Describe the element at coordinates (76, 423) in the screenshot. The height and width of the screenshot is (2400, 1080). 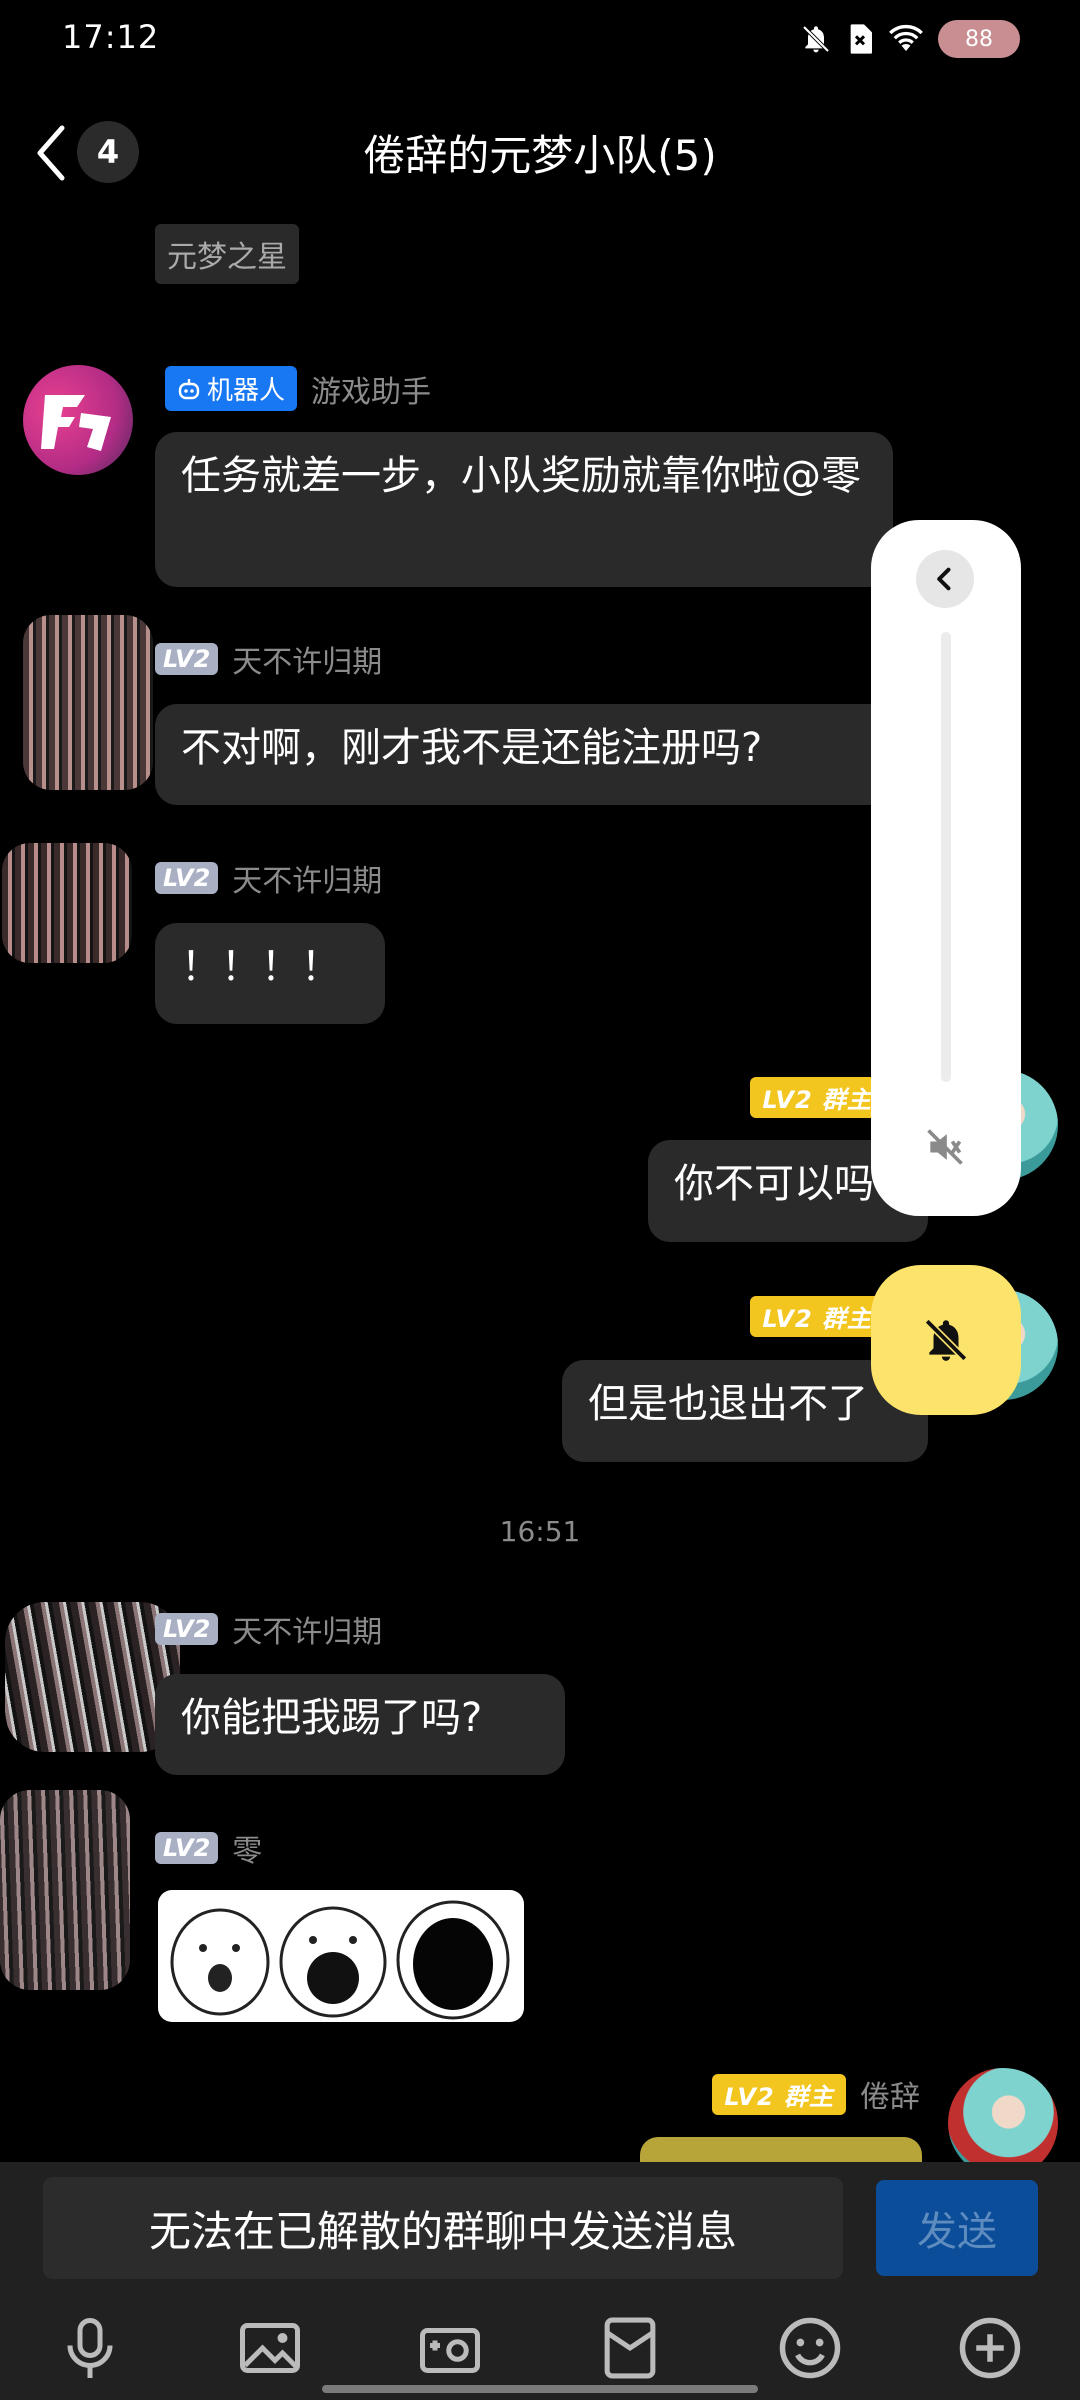
I see `assistant-logo-icon` at that location.